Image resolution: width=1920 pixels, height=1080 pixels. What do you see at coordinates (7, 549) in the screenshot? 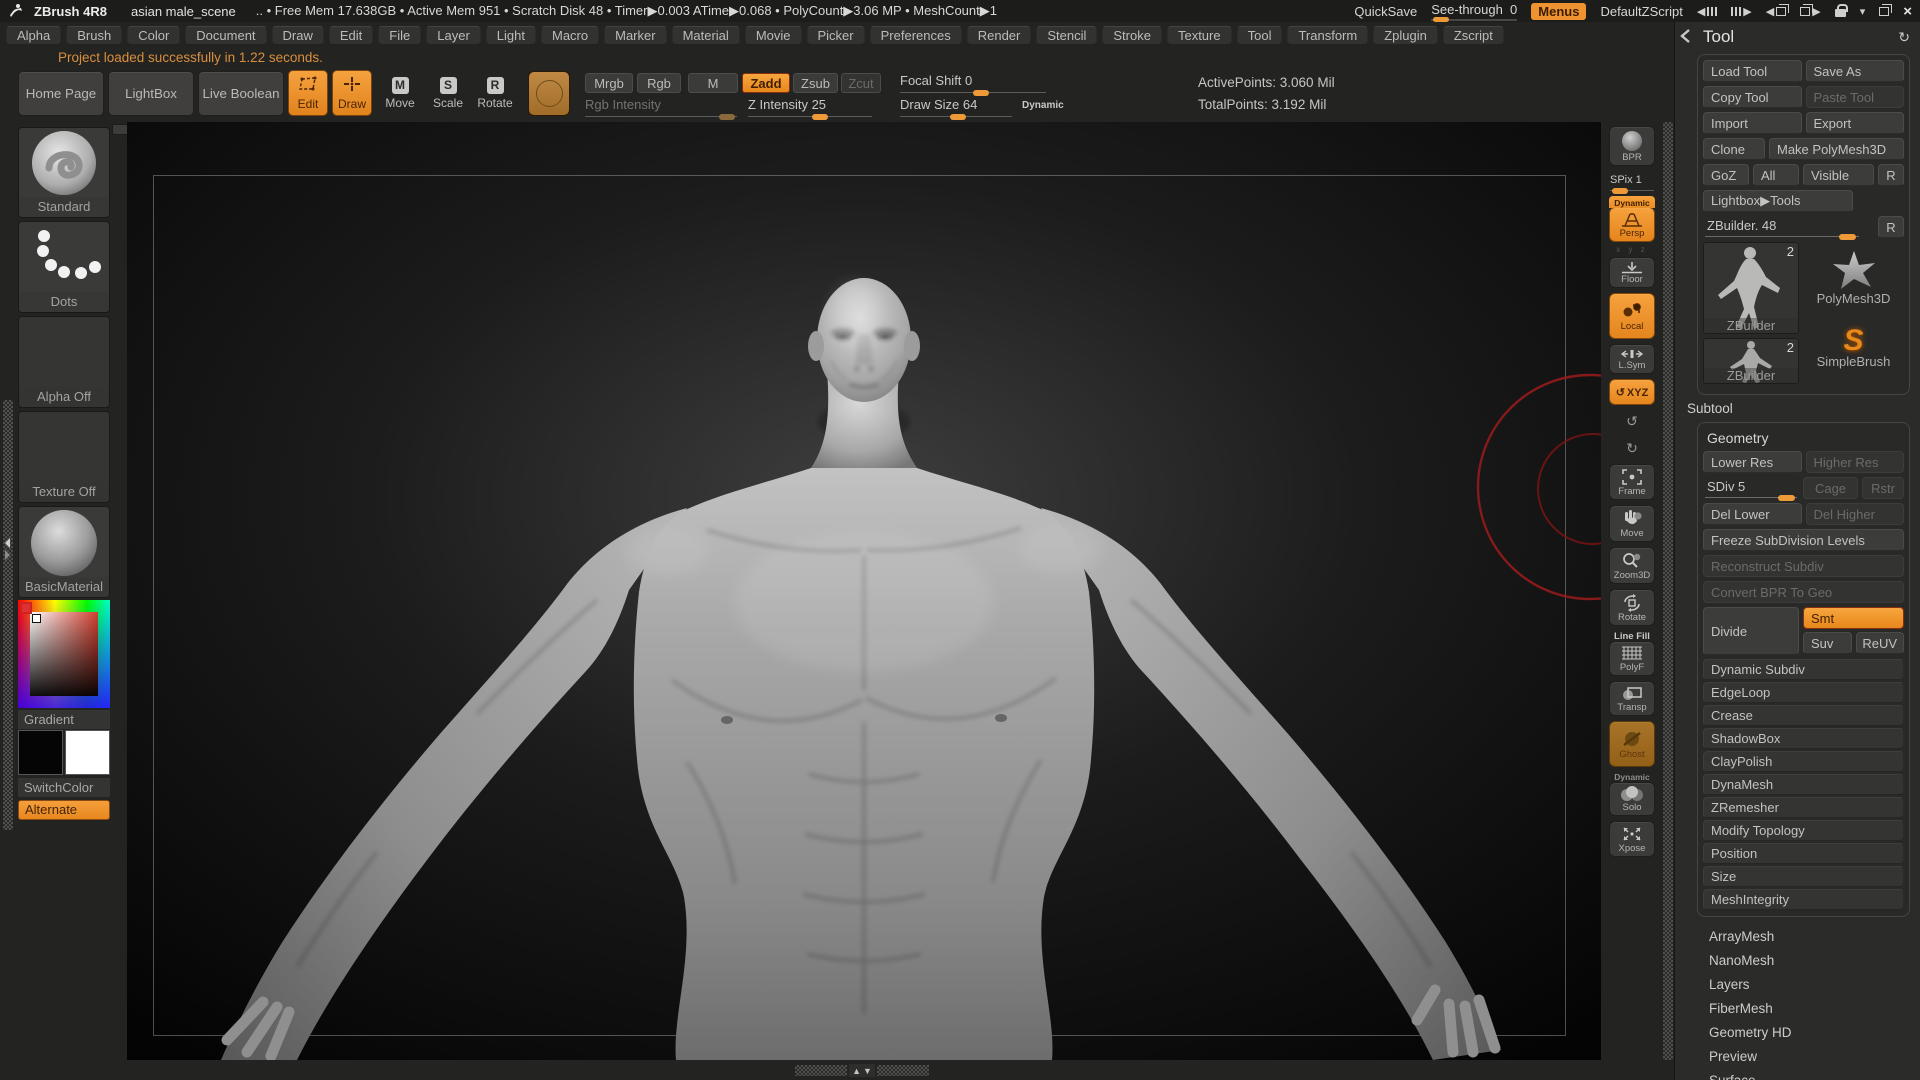
I see `left-tray-handle` at bounding box center [7, 549].